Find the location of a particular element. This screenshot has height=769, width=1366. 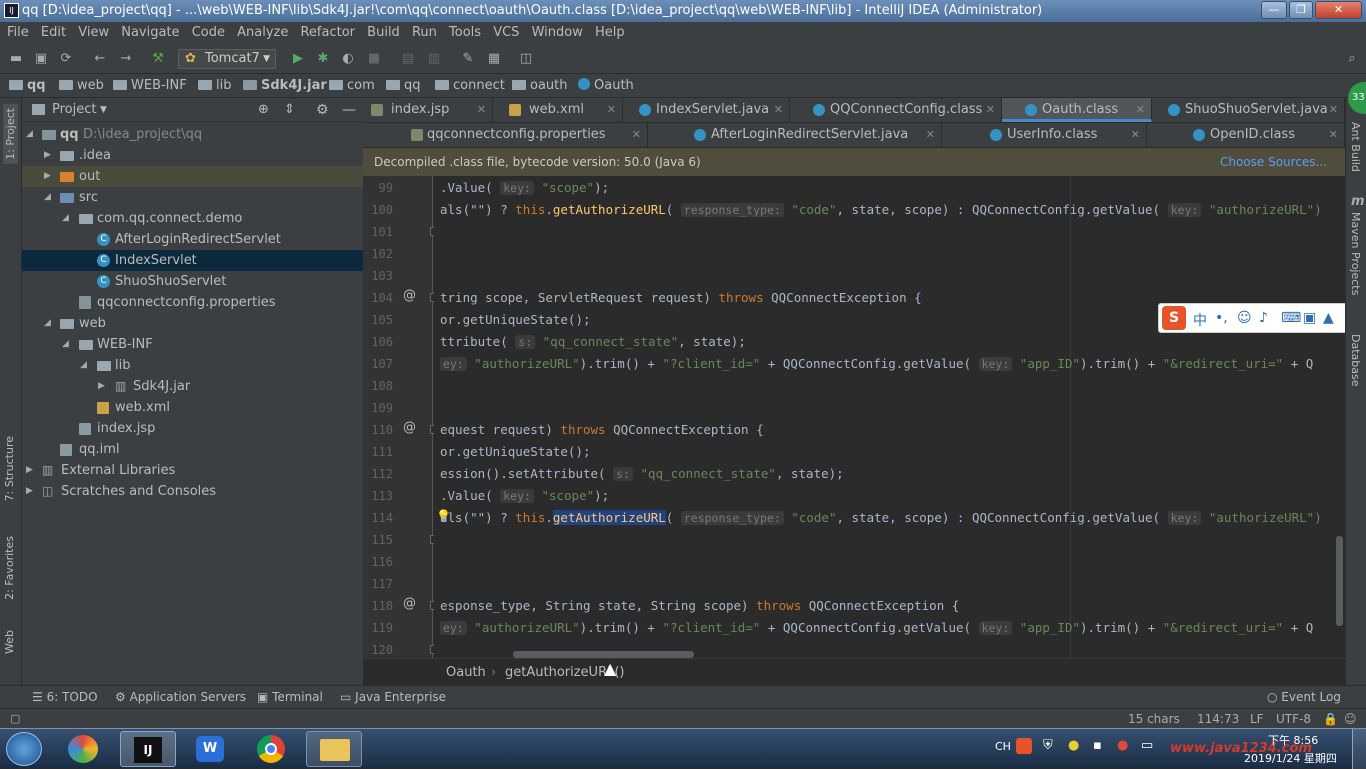

menu-build: Build is located at coordinates (383, 32).